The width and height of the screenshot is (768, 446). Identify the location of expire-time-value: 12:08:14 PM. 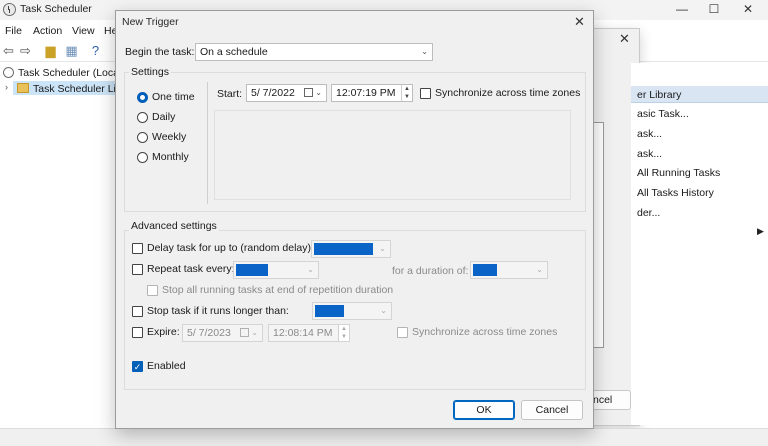
(303, 333).